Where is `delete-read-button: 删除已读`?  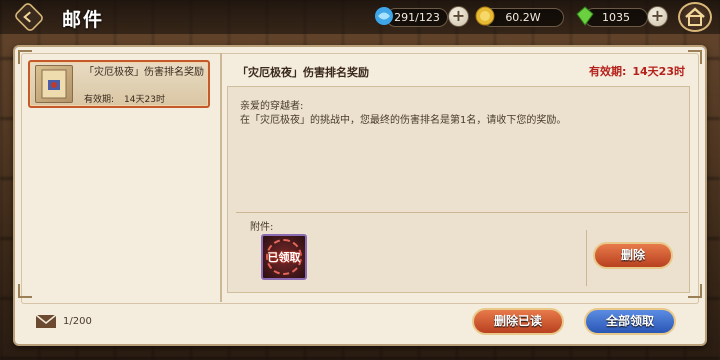
delete-read-button: 删除已读 is located at coordinates (518, 321).